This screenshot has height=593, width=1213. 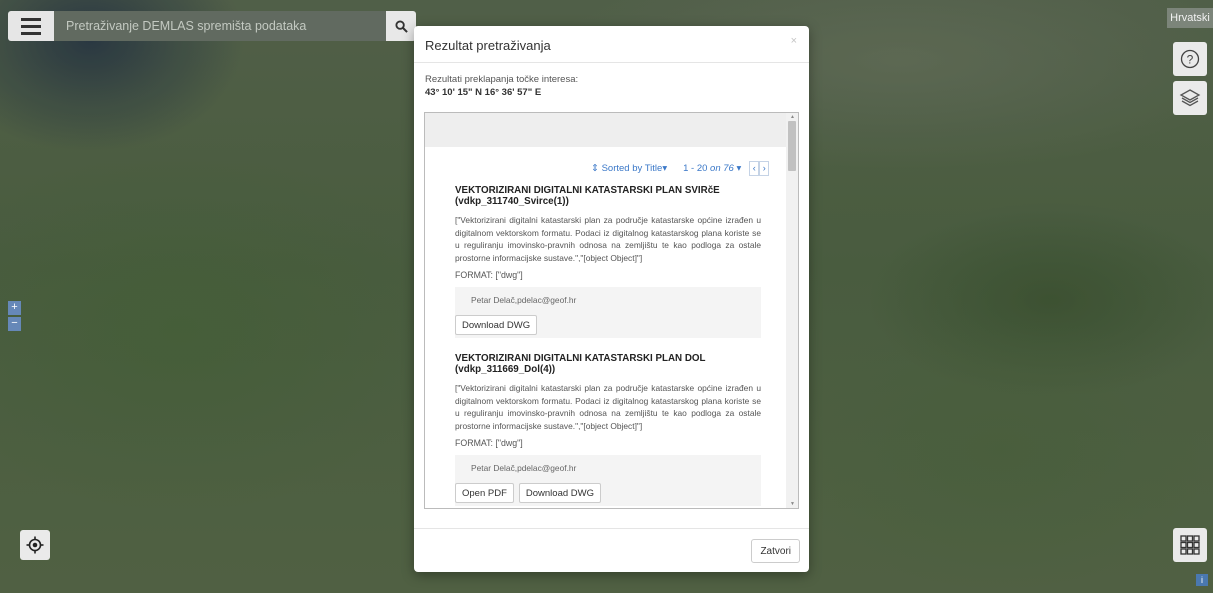 What do you see at coordinates (611, 44) in the screenshot?
I see `modal-header: Rezultat pretraživanja ×` at bounding box center [611, 44].